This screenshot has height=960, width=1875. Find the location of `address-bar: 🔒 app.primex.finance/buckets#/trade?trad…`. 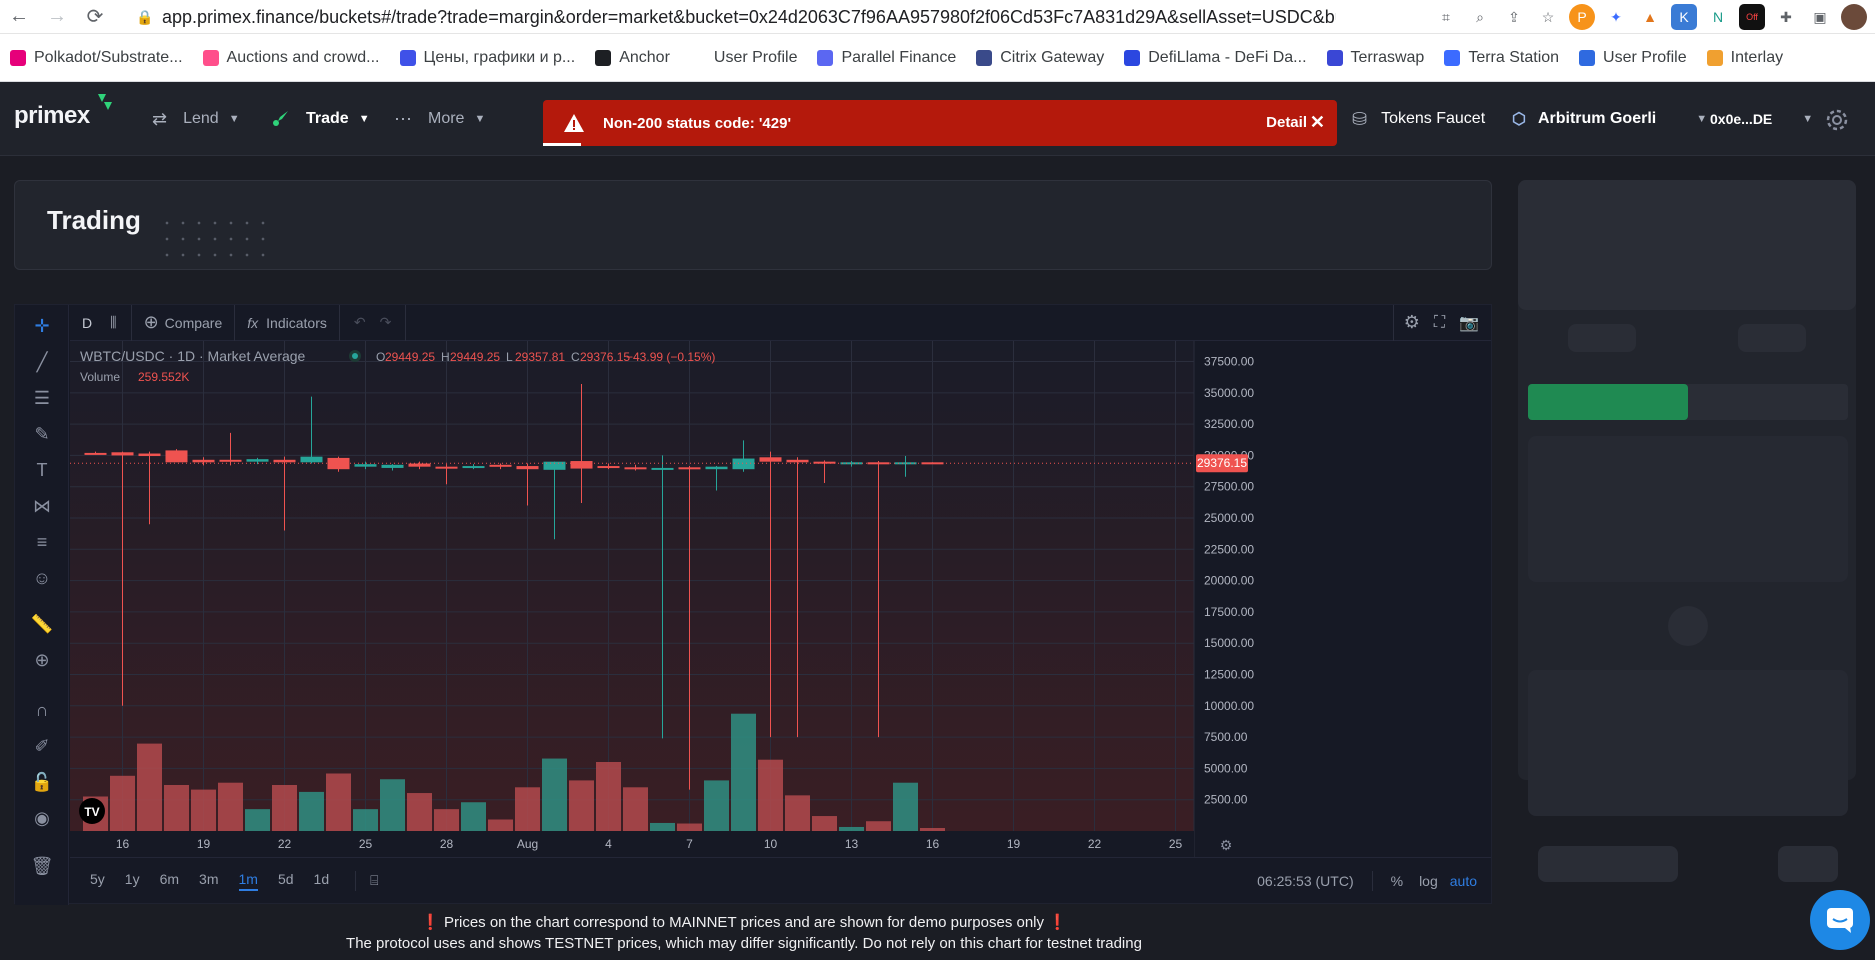

address-bar: 🔒 app.primex.finance/buckets#/trade?trad… is located at coordinates (736, 17).